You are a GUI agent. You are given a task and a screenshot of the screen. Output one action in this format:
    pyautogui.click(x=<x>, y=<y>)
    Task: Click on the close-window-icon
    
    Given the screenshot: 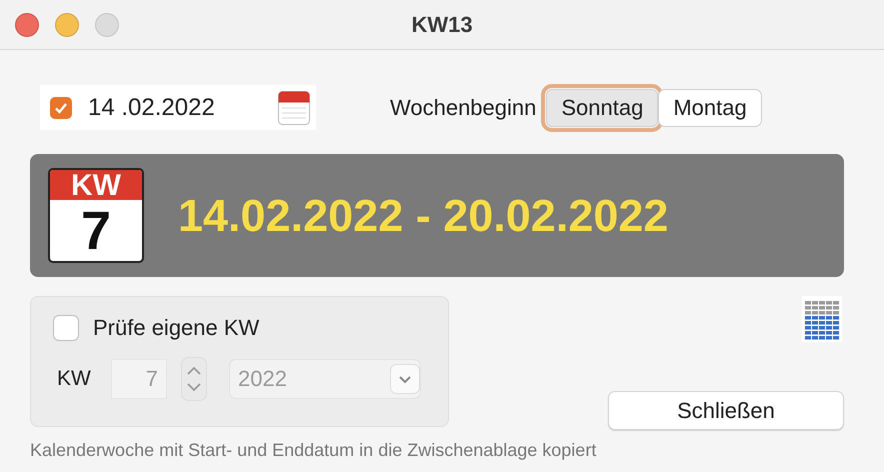 What is the action you would take?
    pyautogui.click(x=27, y=24)
    